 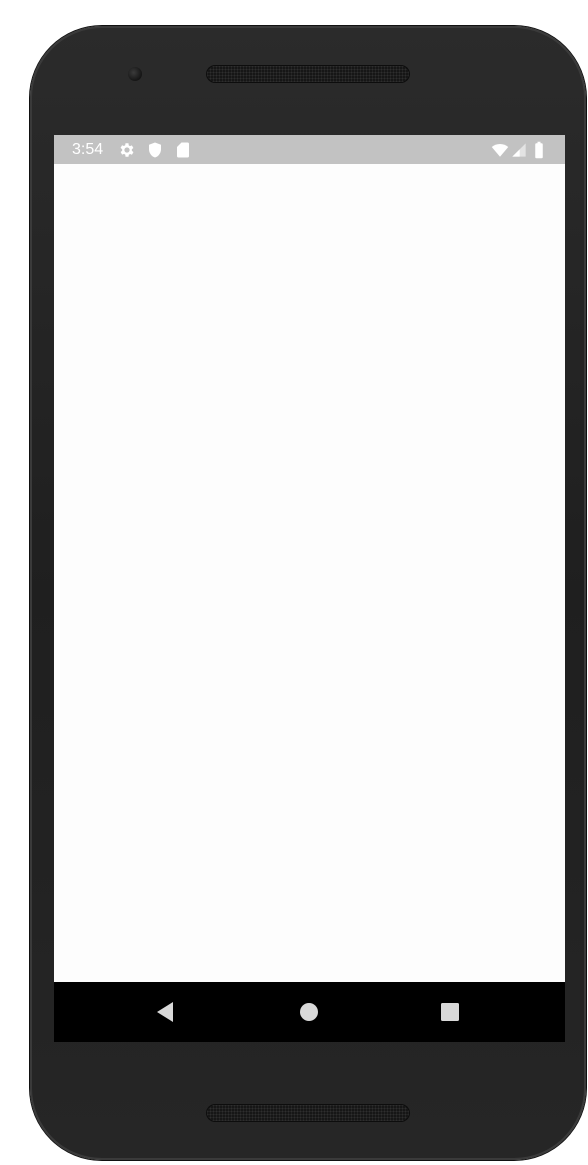 I want to click on status-bar: 3:54, so click(x=309, y=149).